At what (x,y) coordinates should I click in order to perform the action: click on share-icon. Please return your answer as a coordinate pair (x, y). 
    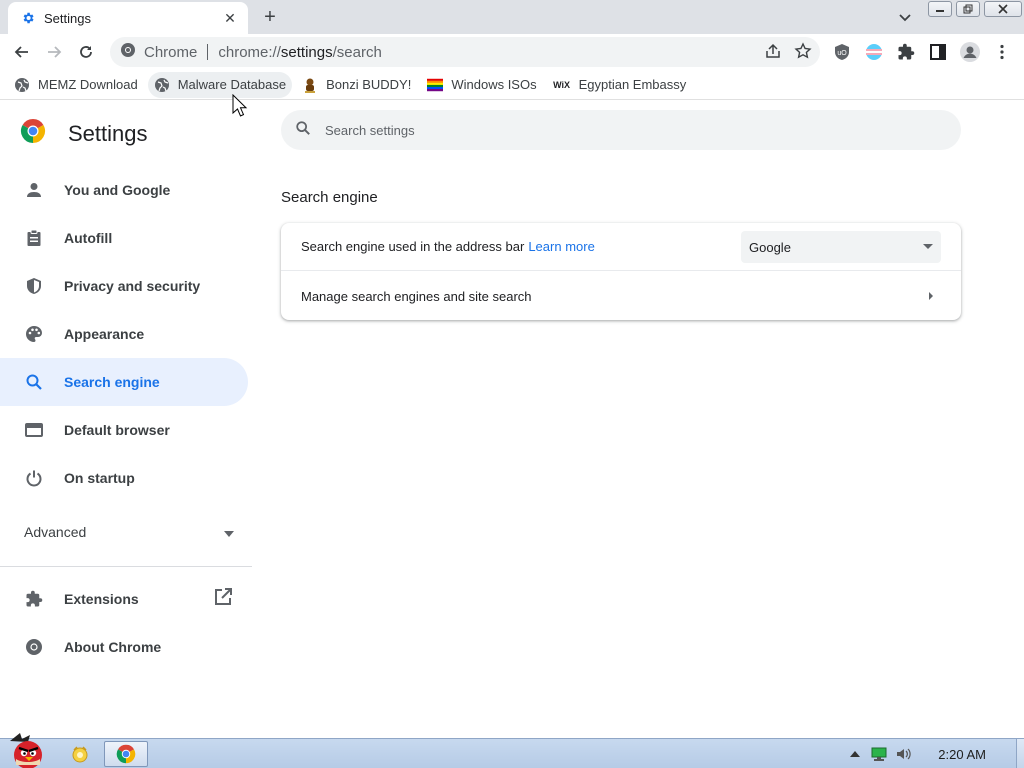
    Looking at the image, I should click on (773, 53).